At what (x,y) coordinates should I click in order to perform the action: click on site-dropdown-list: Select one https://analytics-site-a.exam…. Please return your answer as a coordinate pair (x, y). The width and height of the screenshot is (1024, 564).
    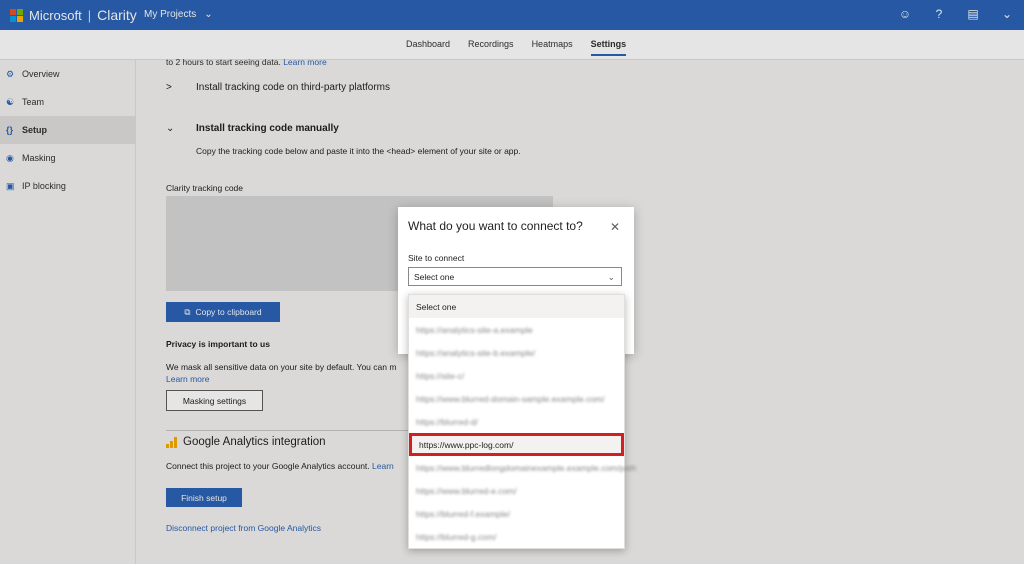
    Looking at the image, I should click on (522, 421).